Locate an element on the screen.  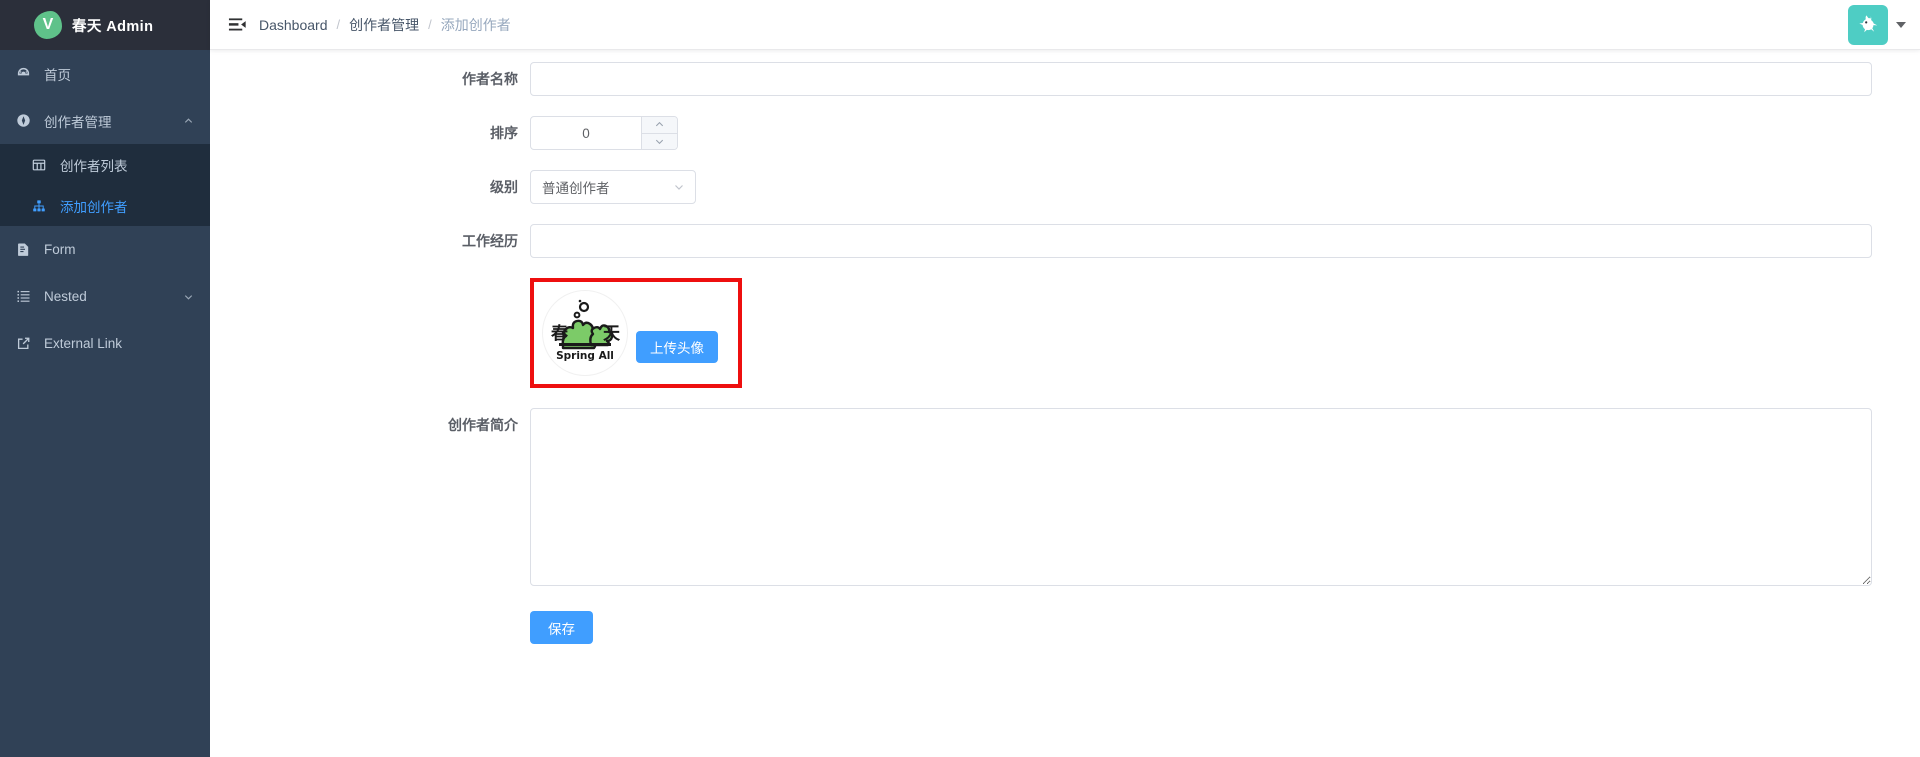
label-intro: 创作者简介 is located at coordinates (483, 425).